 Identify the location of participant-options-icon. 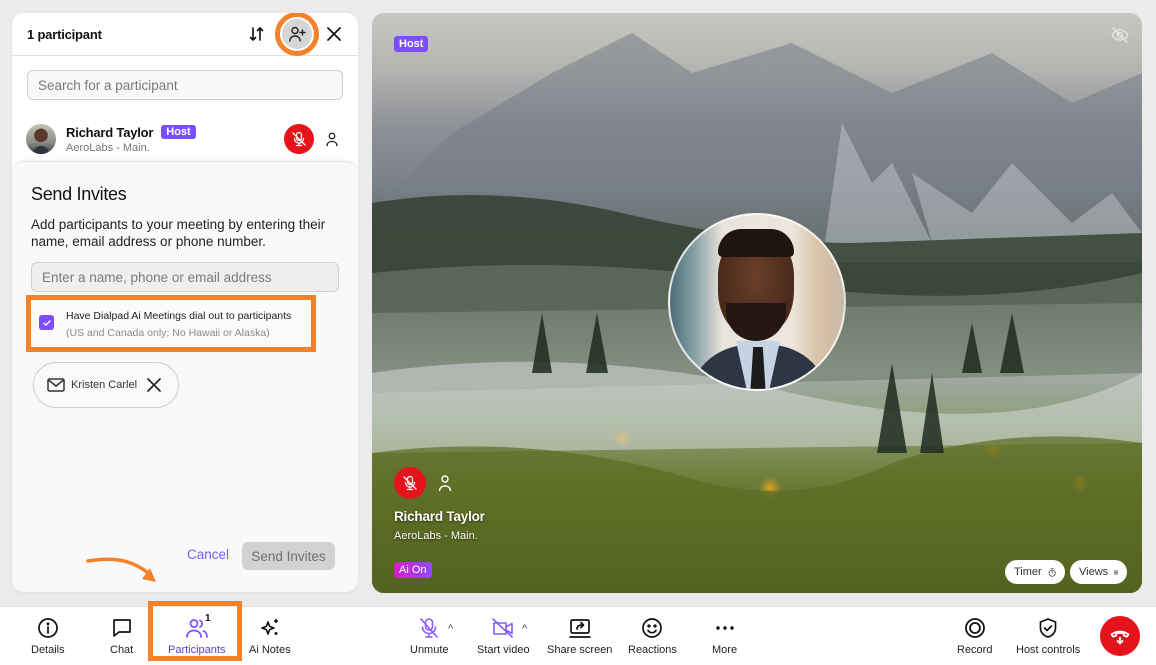
(332, 139).